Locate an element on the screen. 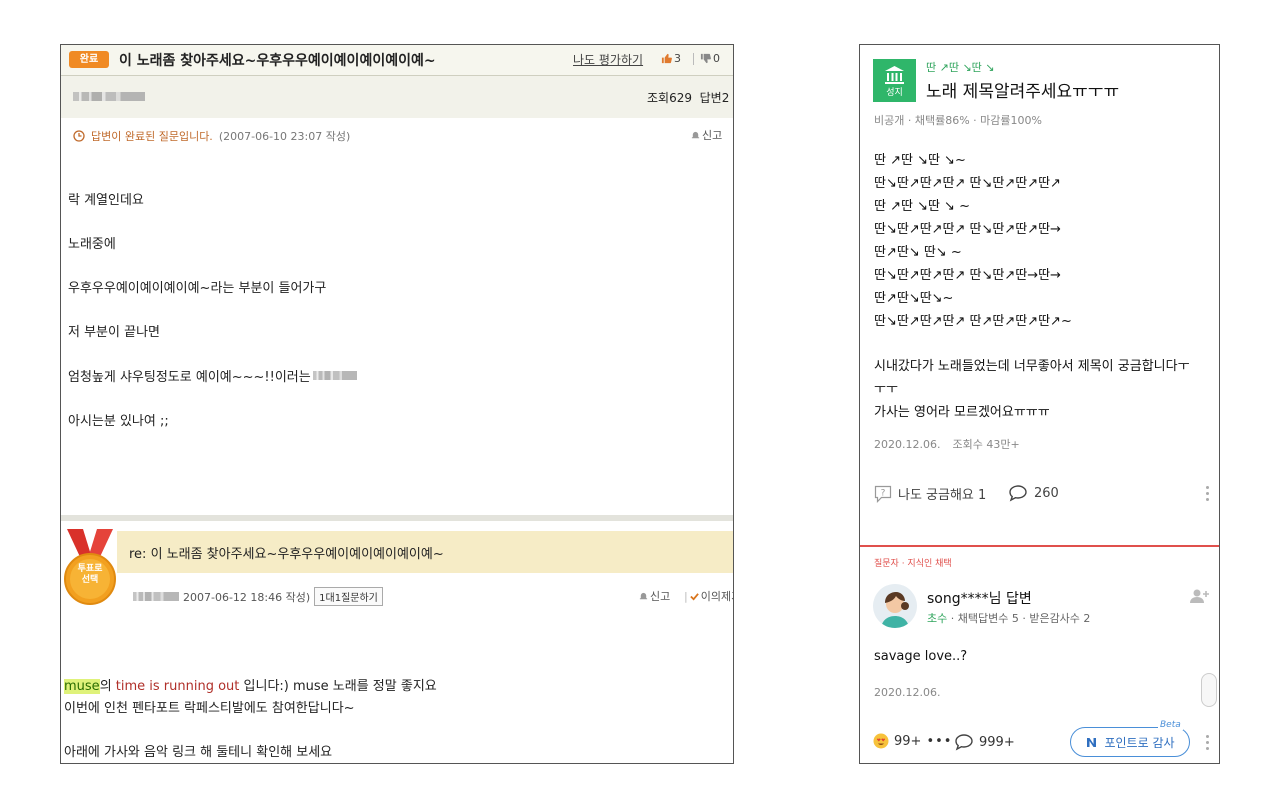 This screenshot has height=808, width=1280. report-label: 신고 is located at coordinates (712, 135).